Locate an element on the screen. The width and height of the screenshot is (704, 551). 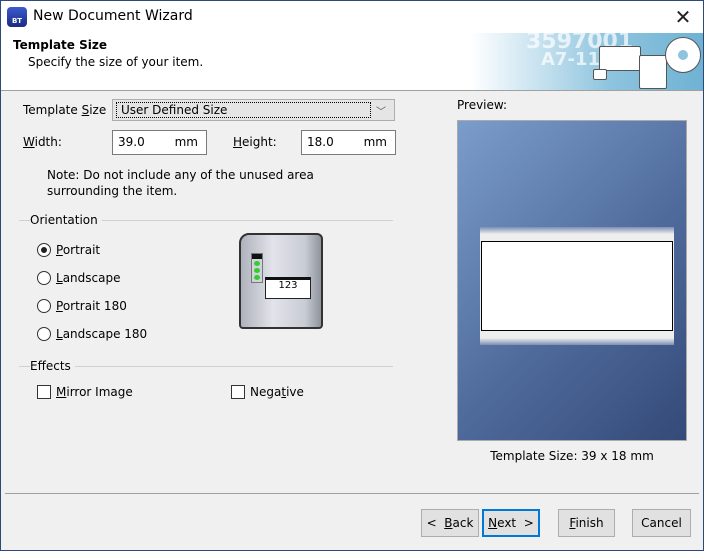
window-title: New Document Wizard is located at coordinates (113, 16).